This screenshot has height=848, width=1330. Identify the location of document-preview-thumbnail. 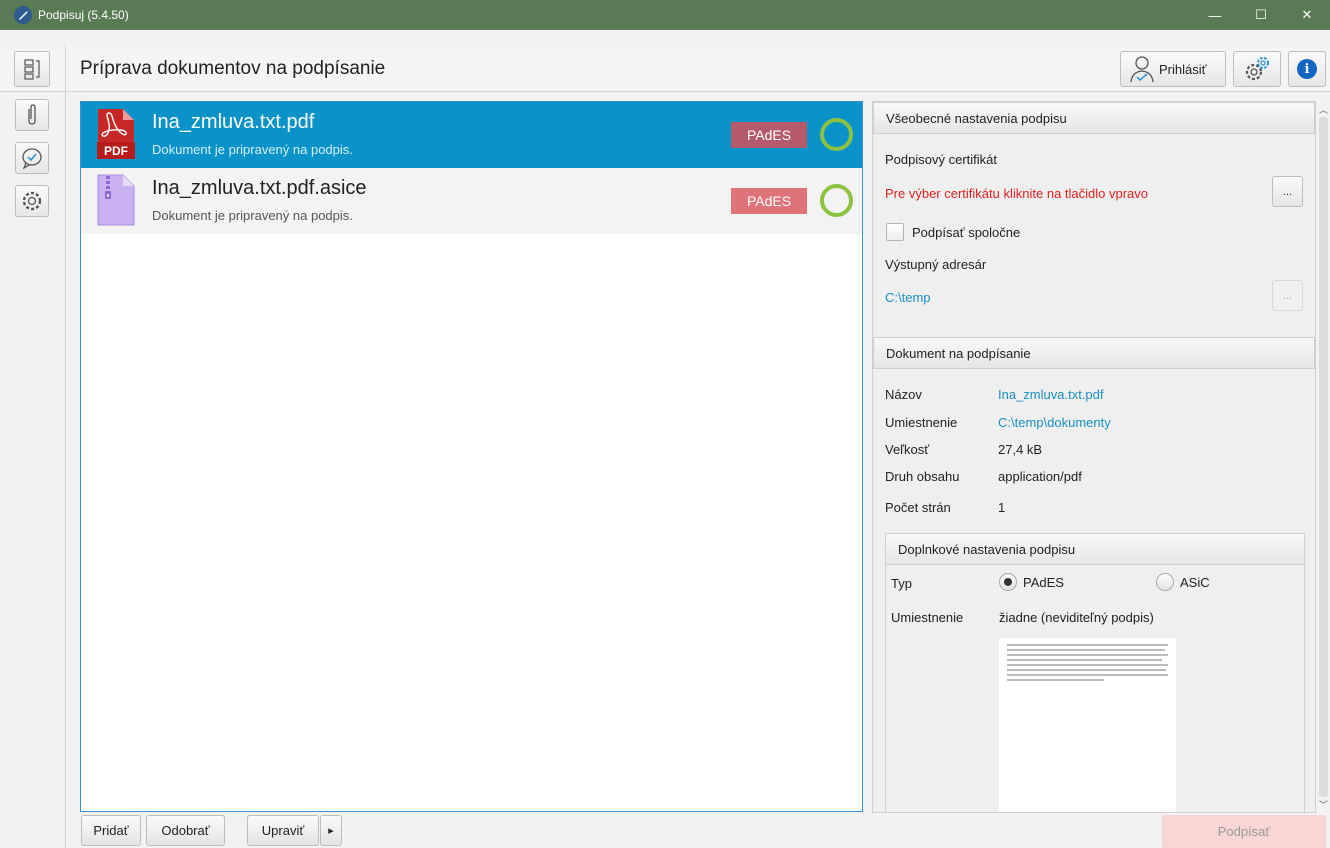
(1087, 725).